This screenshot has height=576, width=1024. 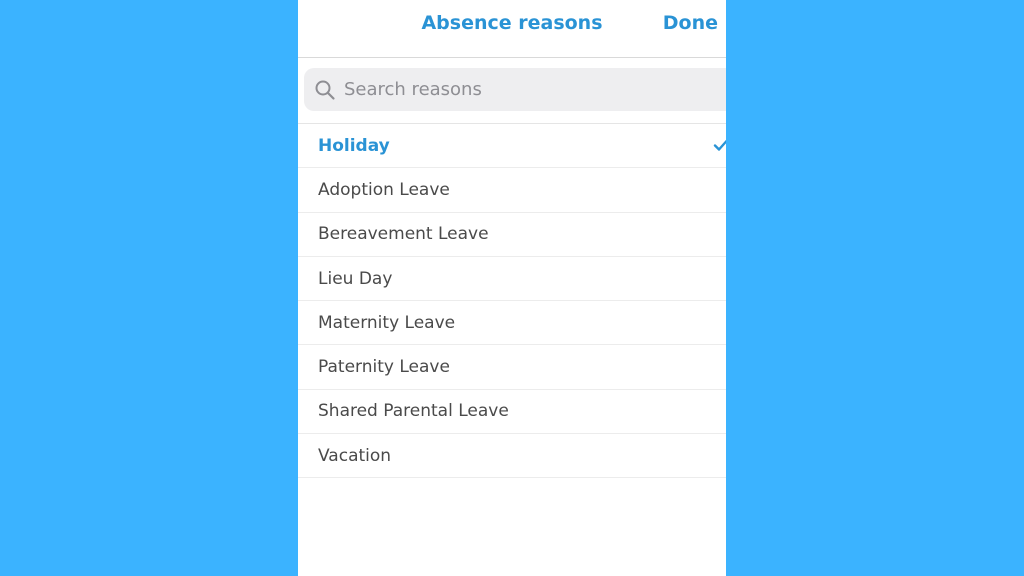 I want to click on list-item-shared-parental-leave: Shared Parental Leave, so click(x=512, y=412).